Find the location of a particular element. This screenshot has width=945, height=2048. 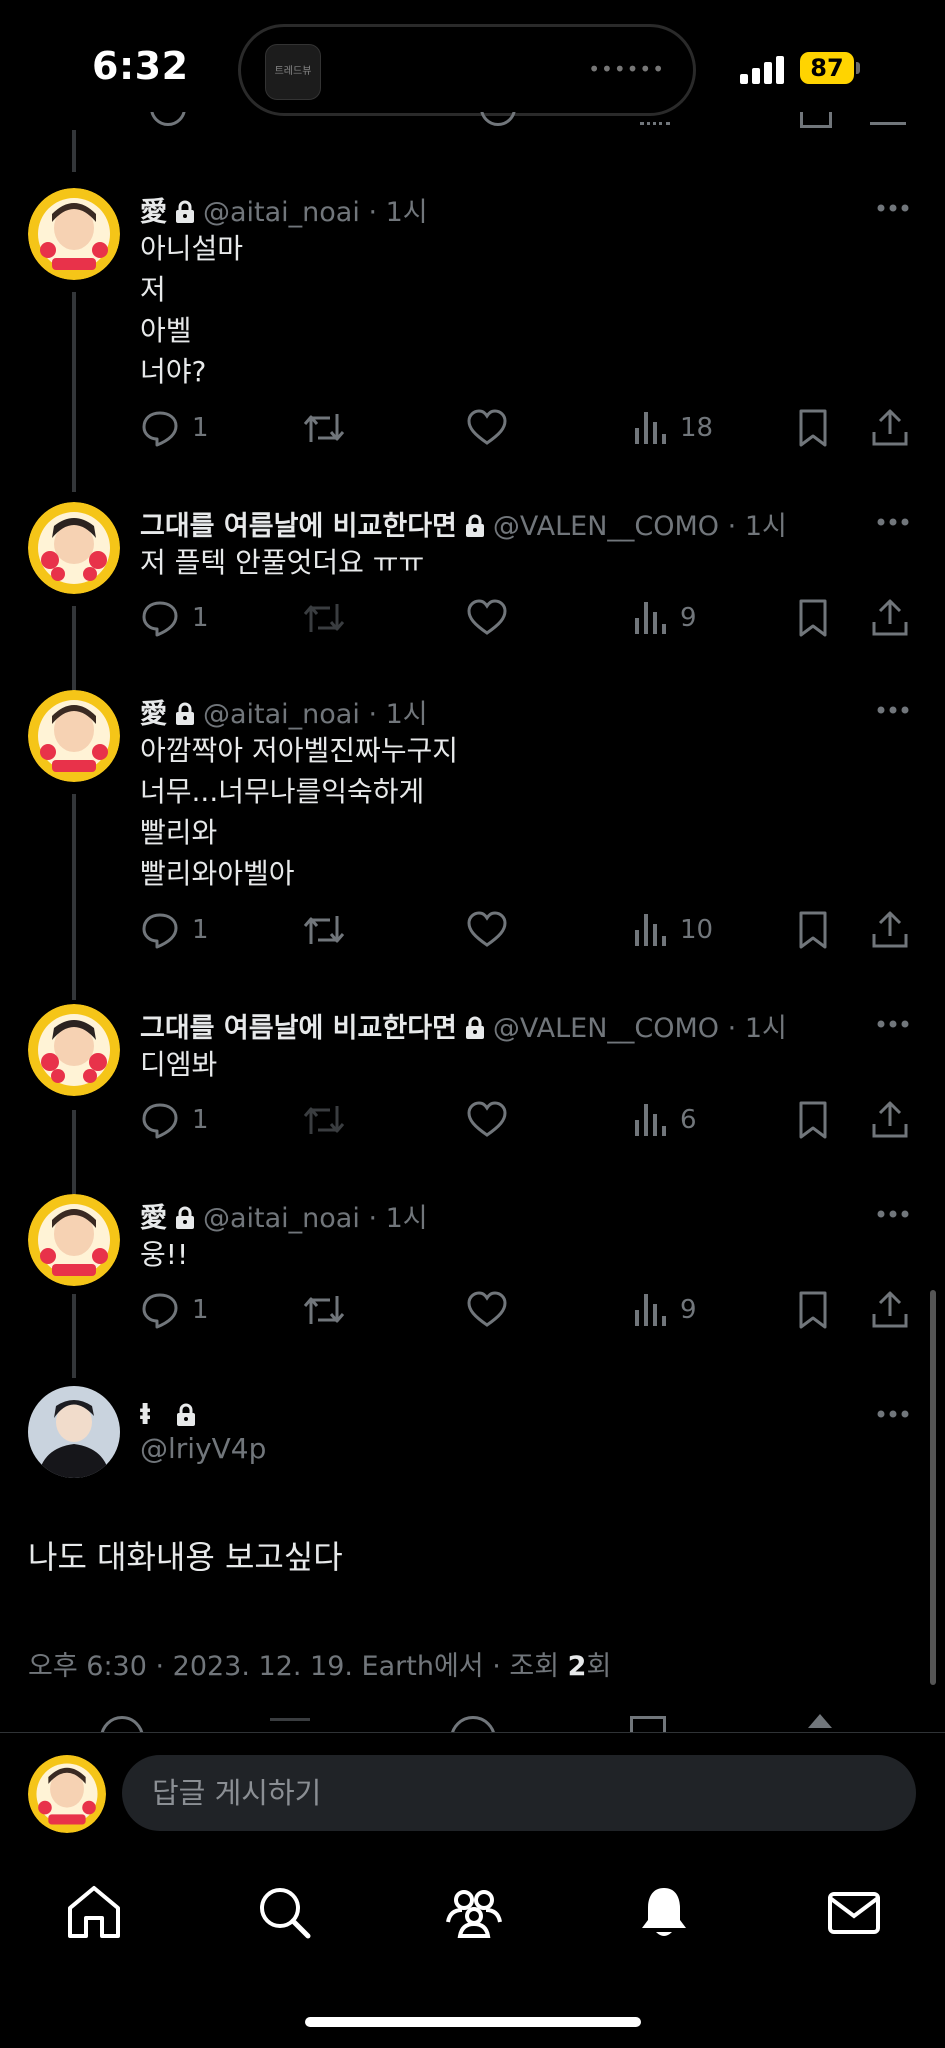

dynamic-island: 트레드뷰 •••••• is located at coordinates (467, 70).